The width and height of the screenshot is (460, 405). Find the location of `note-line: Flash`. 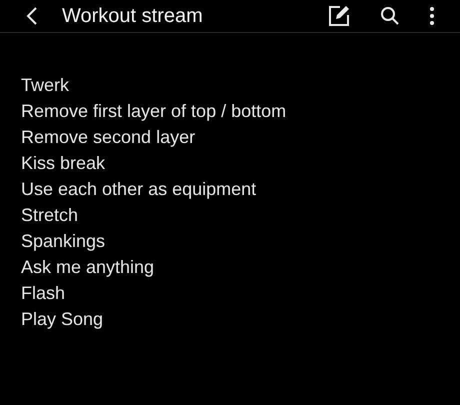

note-line: Flash is located at coordinates (43, 293).